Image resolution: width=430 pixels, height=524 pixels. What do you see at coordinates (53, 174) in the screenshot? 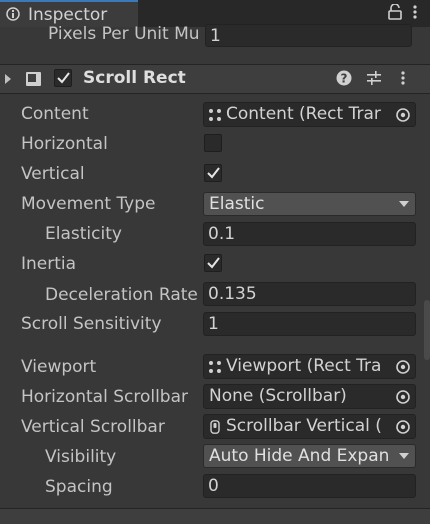
I see `vertical-label: Vertical` at bounding box center [53, 174].